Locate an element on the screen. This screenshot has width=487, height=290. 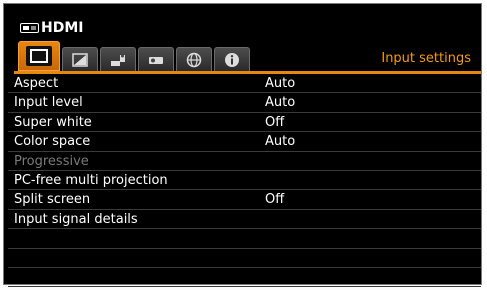
menu-item-progressive: Progressive is located at coordinates (244, 161).